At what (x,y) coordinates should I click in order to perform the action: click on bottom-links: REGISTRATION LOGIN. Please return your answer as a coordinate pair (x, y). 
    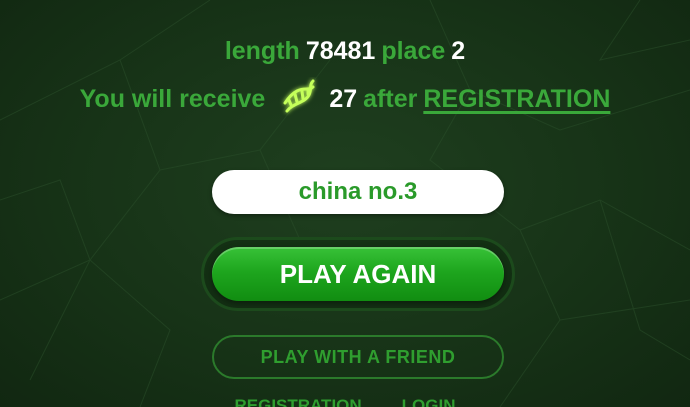
    Looking at the image, I should click on (345, 401).